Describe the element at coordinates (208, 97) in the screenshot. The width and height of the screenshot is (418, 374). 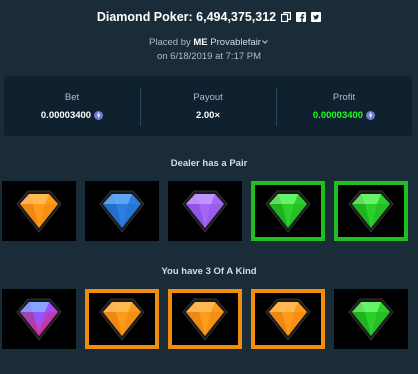
I see `payout-label: Payout` at that location.